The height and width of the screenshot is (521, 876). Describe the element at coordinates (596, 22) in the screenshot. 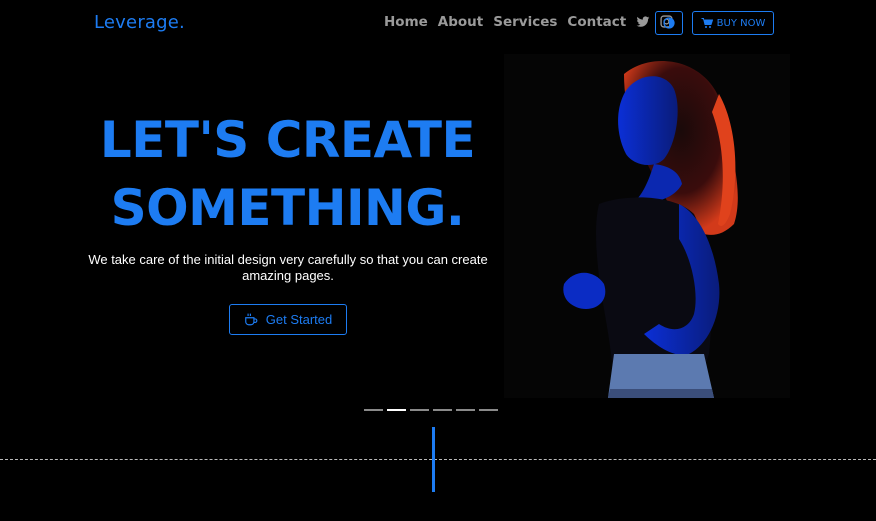

I see `nav-contact: Contact` at that location.